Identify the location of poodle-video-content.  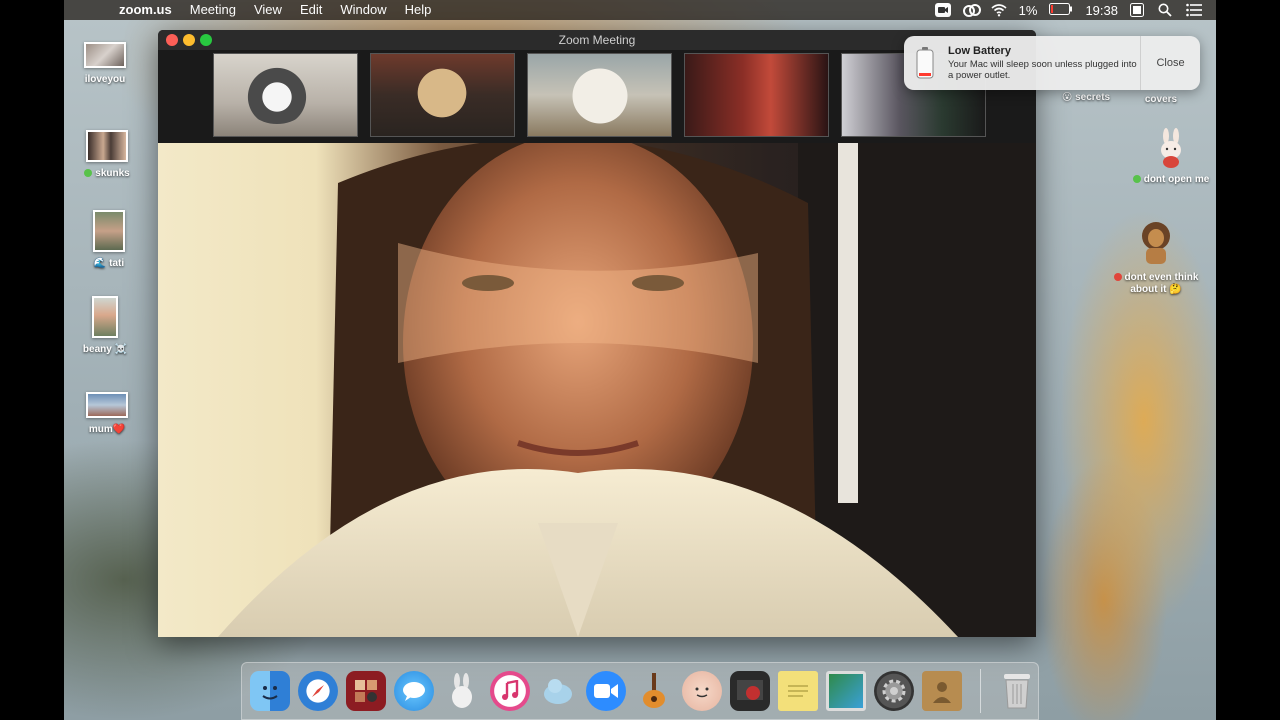
(442, 93).